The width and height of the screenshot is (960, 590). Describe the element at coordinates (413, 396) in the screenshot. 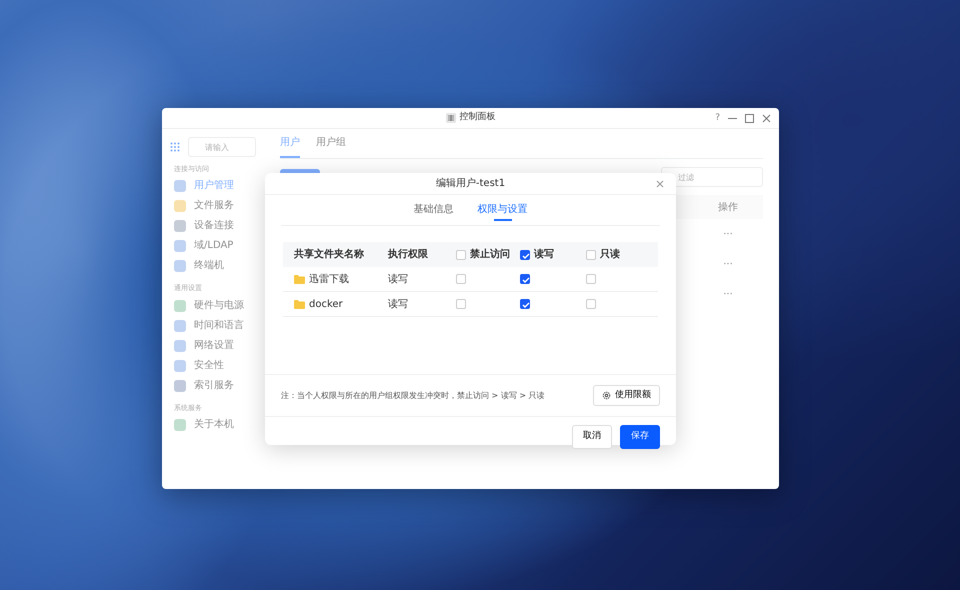

I see `note-text: 注：当个人权限与所在的用户组权限发生冲突时，禁止访问 > 读写 > 只读` at that location.